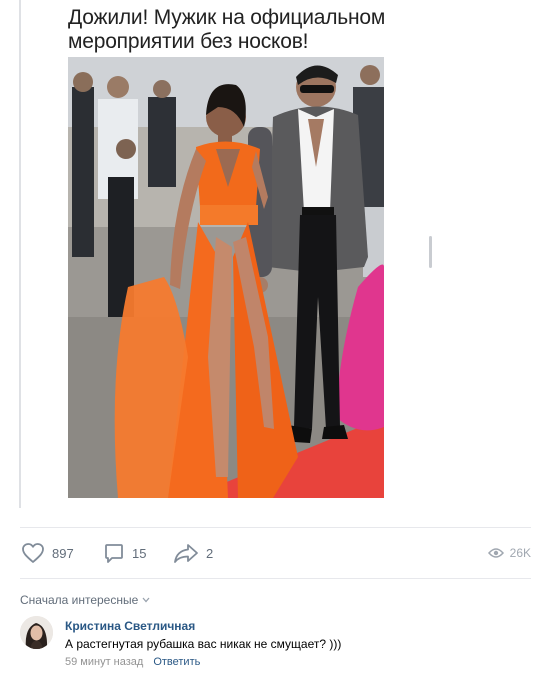 Image resolution: width=549 pixels, height=678 pixels. Describe the element at coordinates (33, 553) in the screenshot. I see `heart-icon` at that location.